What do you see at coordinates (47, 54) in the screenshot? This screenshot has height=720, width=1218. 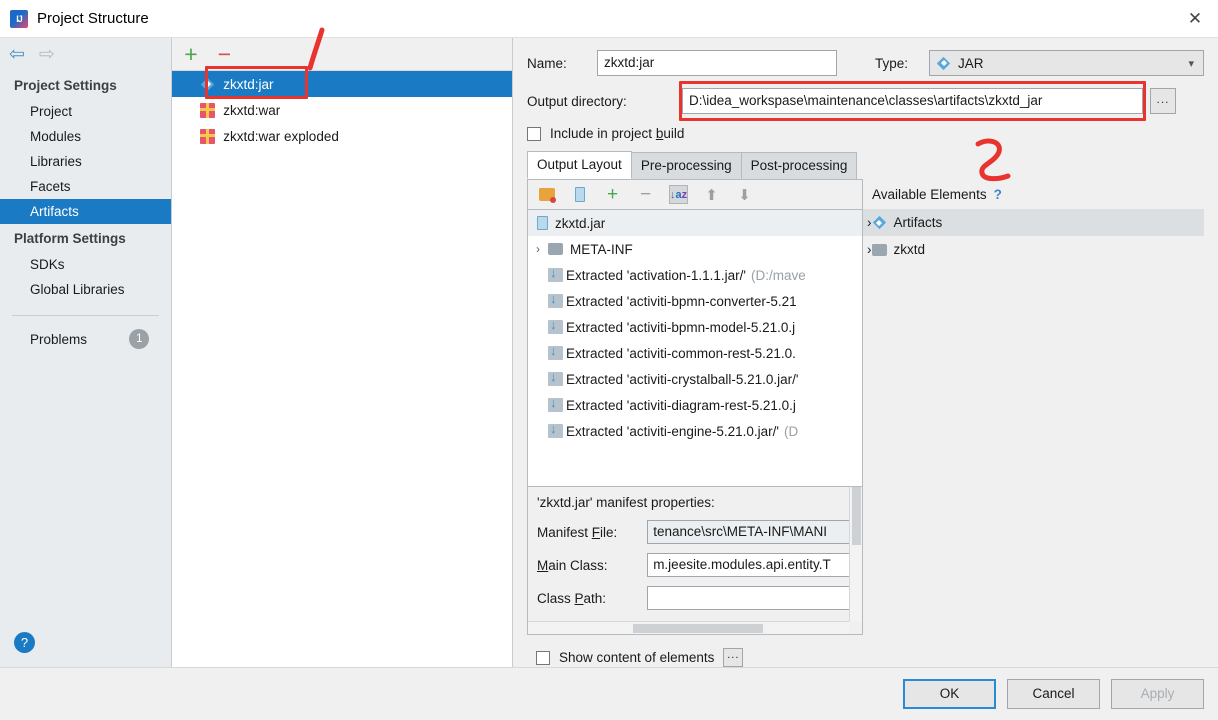 I see `arrow-right-icon: ⇨` at bounding box center [47, 54].